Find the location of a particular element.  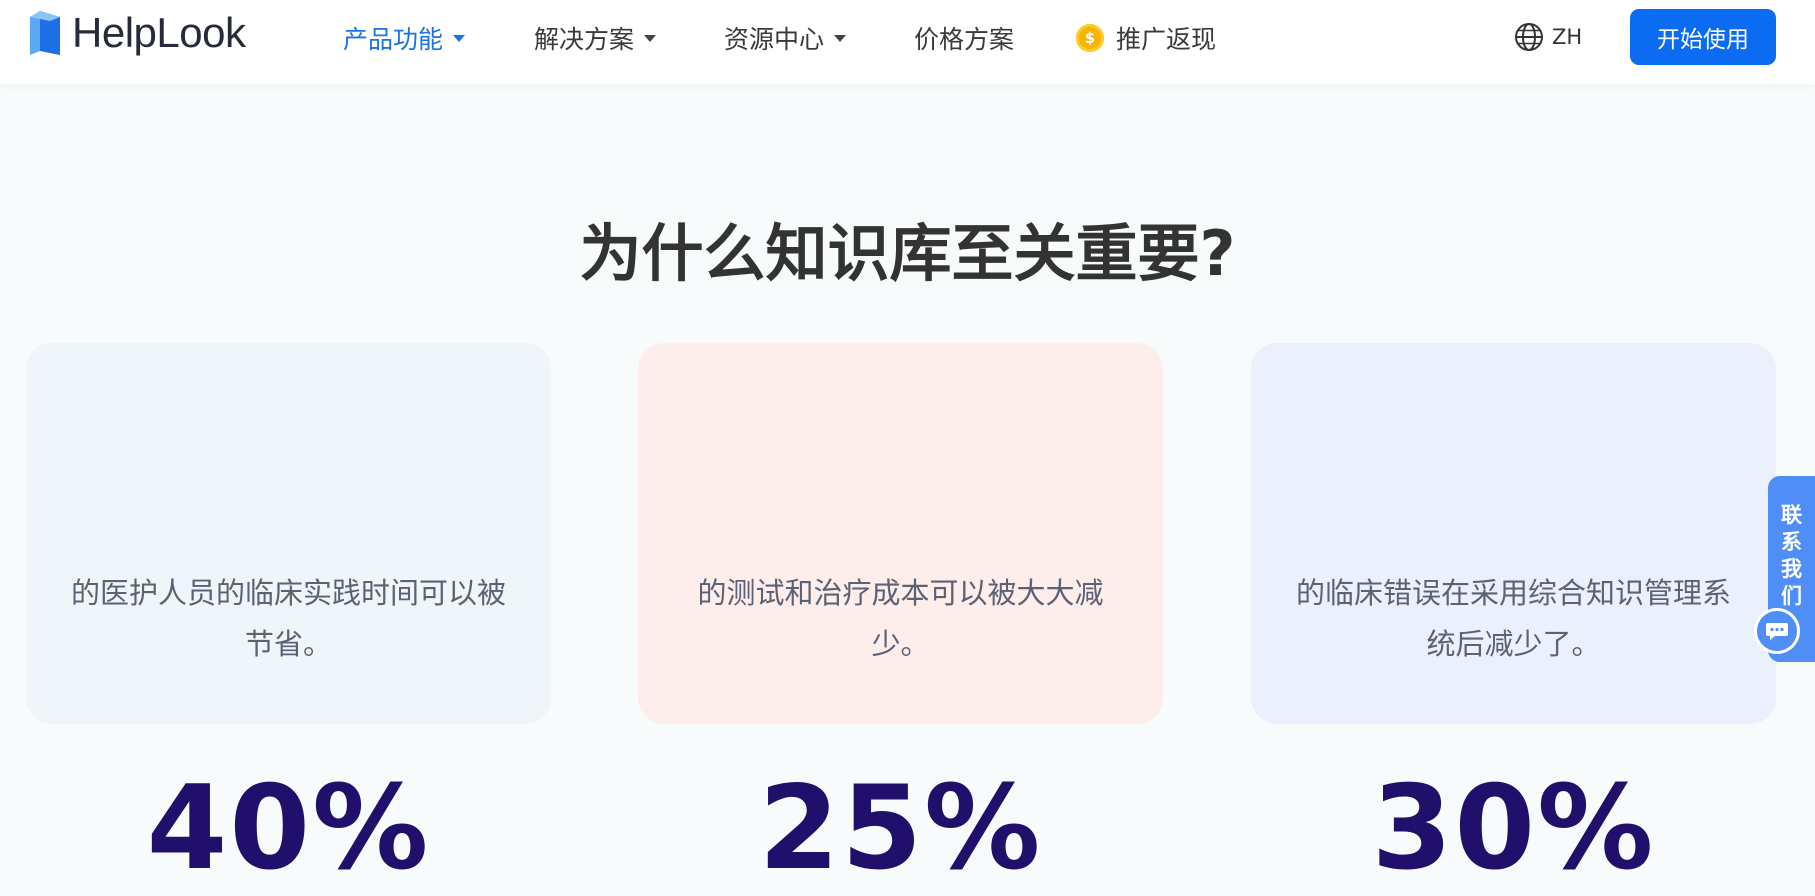

nav-resources: 资源中心 is located at coordinates (785, 38).